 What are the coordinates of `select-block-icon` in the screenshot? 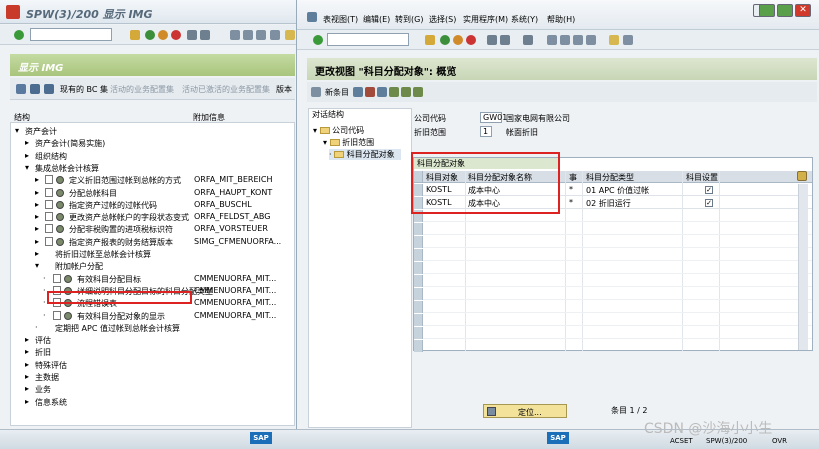 It's located at (406, 92).